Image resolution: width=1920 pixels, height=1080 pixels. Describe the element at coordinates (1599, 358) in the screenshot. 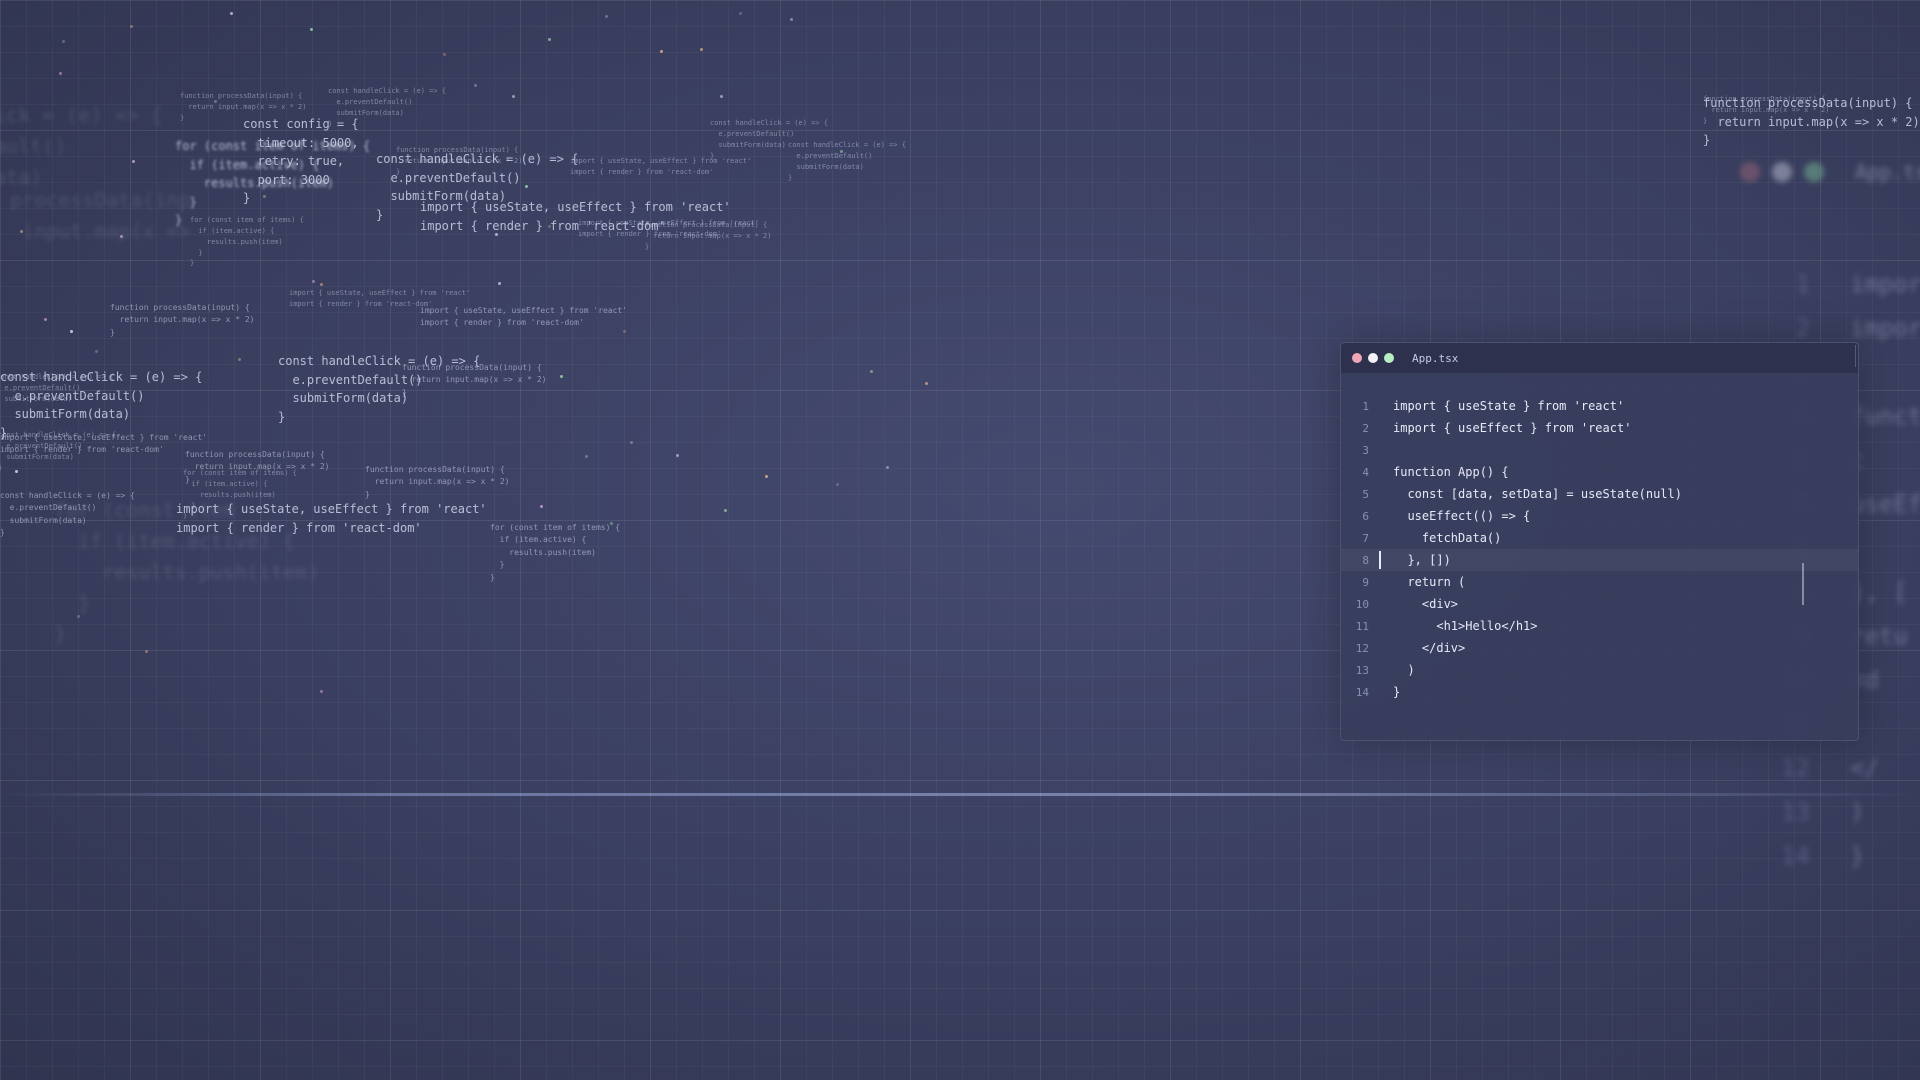

I see `editor-titlebar: App.tsx` at that location.